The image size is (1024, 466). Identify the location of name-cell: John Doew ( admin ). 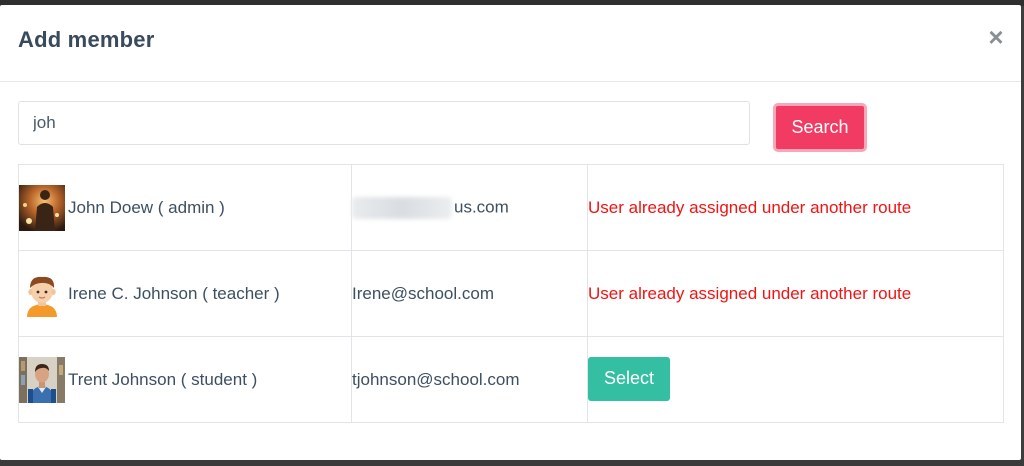
(185, 207).